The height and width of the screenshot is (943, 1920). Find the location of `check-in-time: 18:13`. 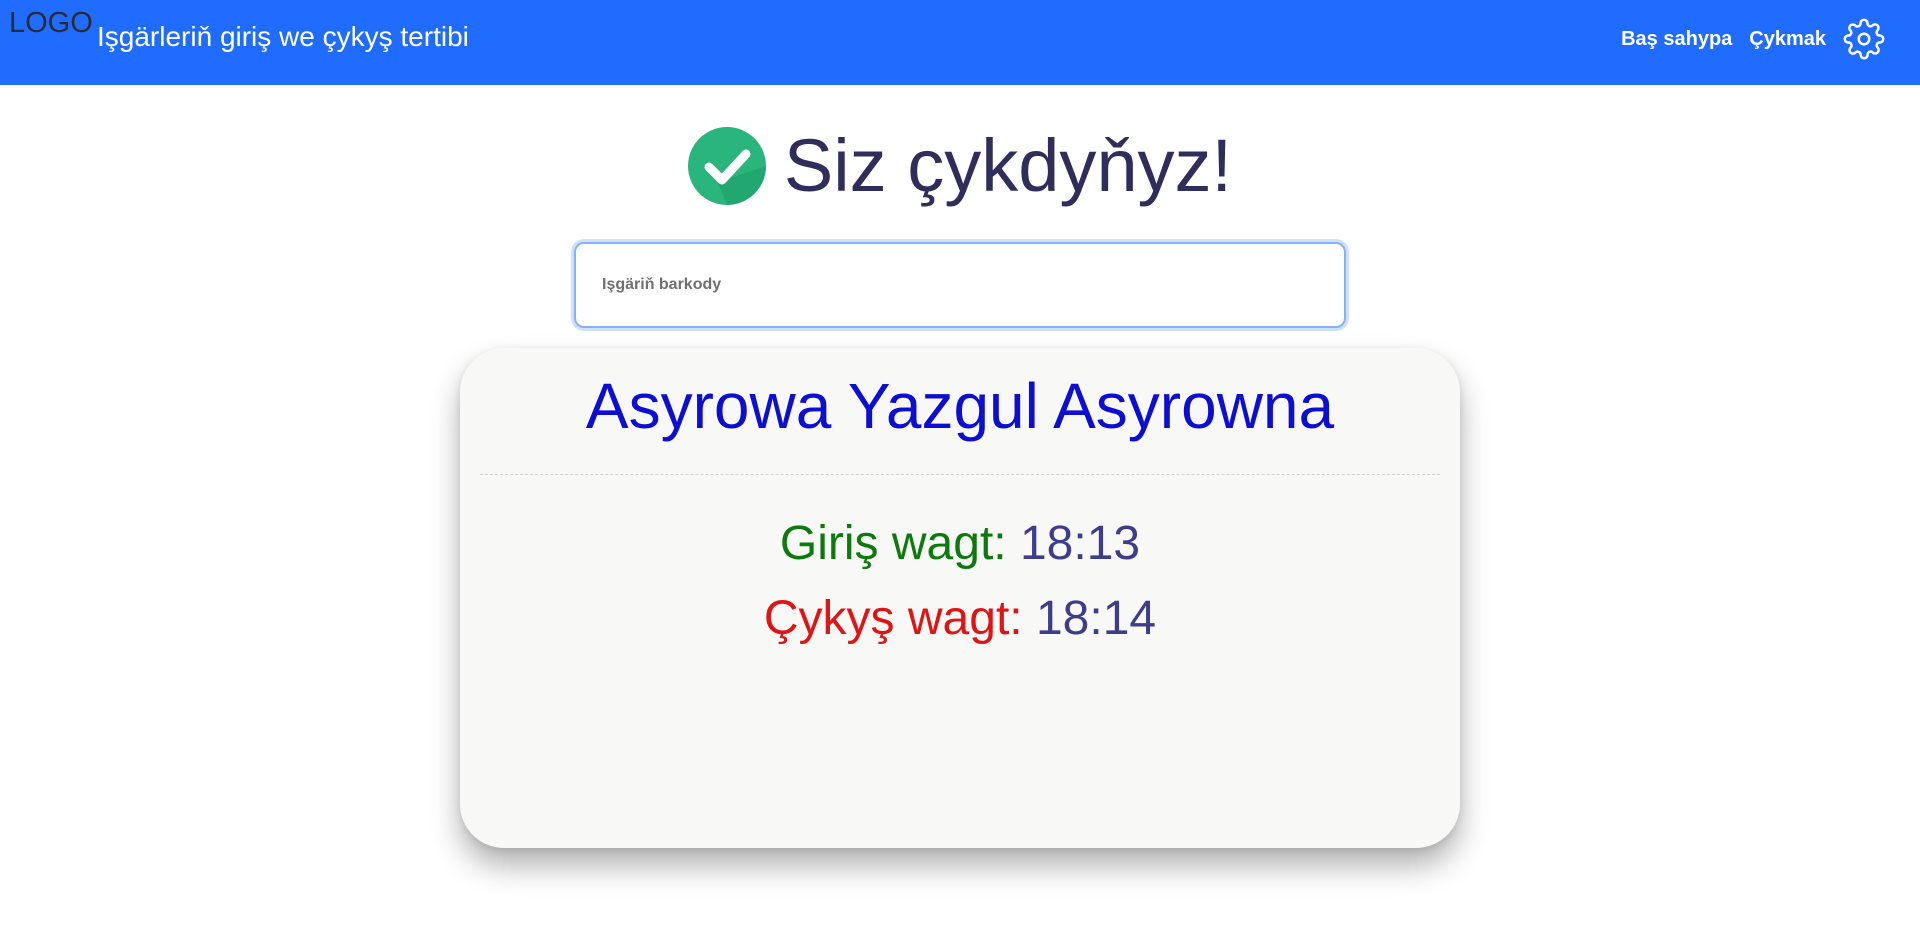

check-in-time: 18:13 is located at coordinates (1080, 543).